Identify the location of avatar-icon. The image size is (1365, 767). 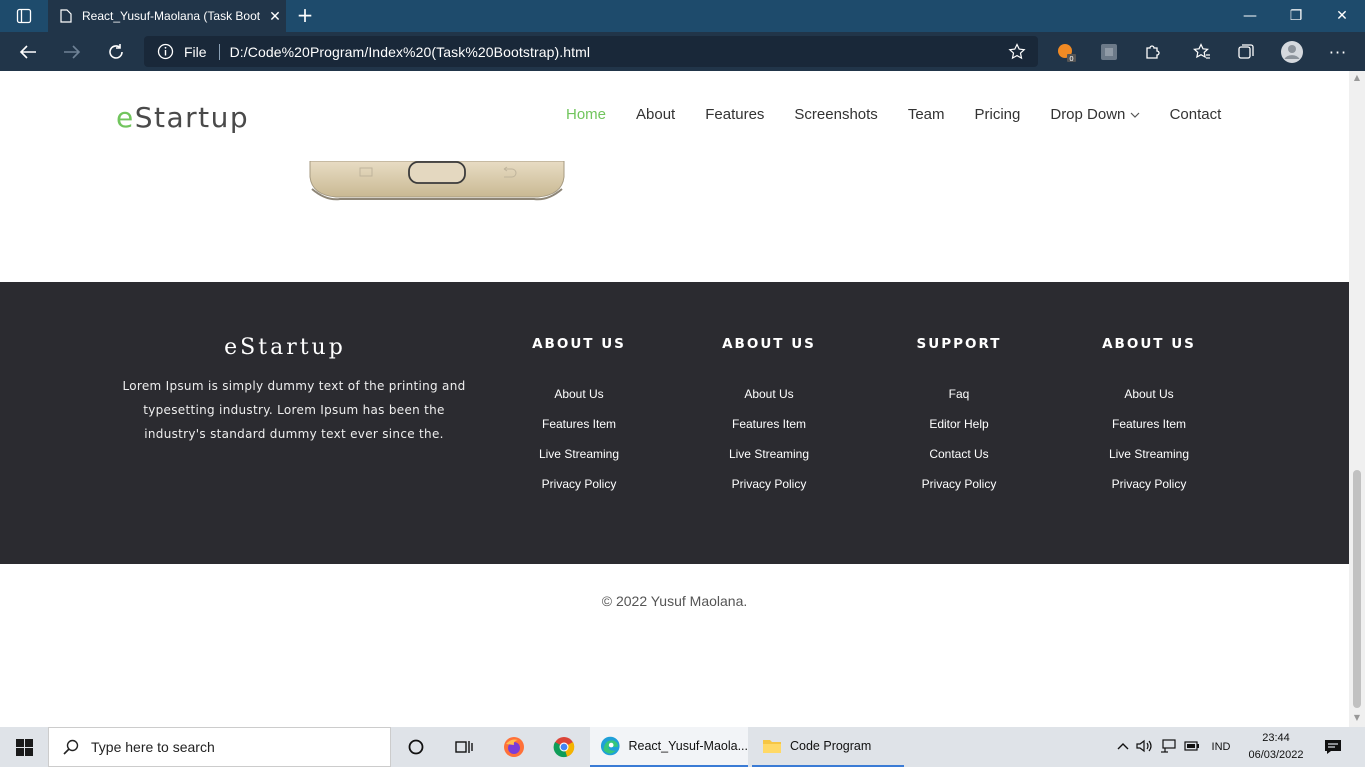
(1292, 52).